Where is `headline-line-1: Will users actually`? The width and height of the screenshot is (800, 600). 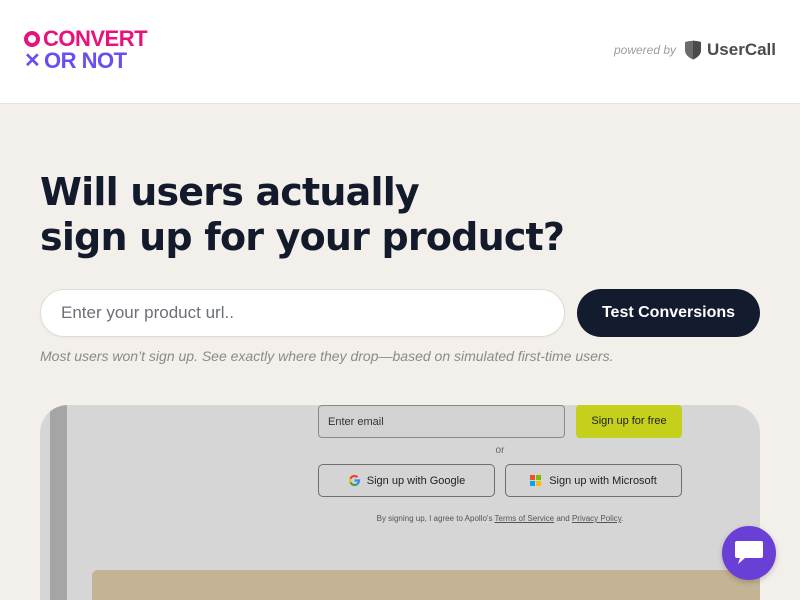 headline-line-1: Will users actually is located at coordinates (230, 192).